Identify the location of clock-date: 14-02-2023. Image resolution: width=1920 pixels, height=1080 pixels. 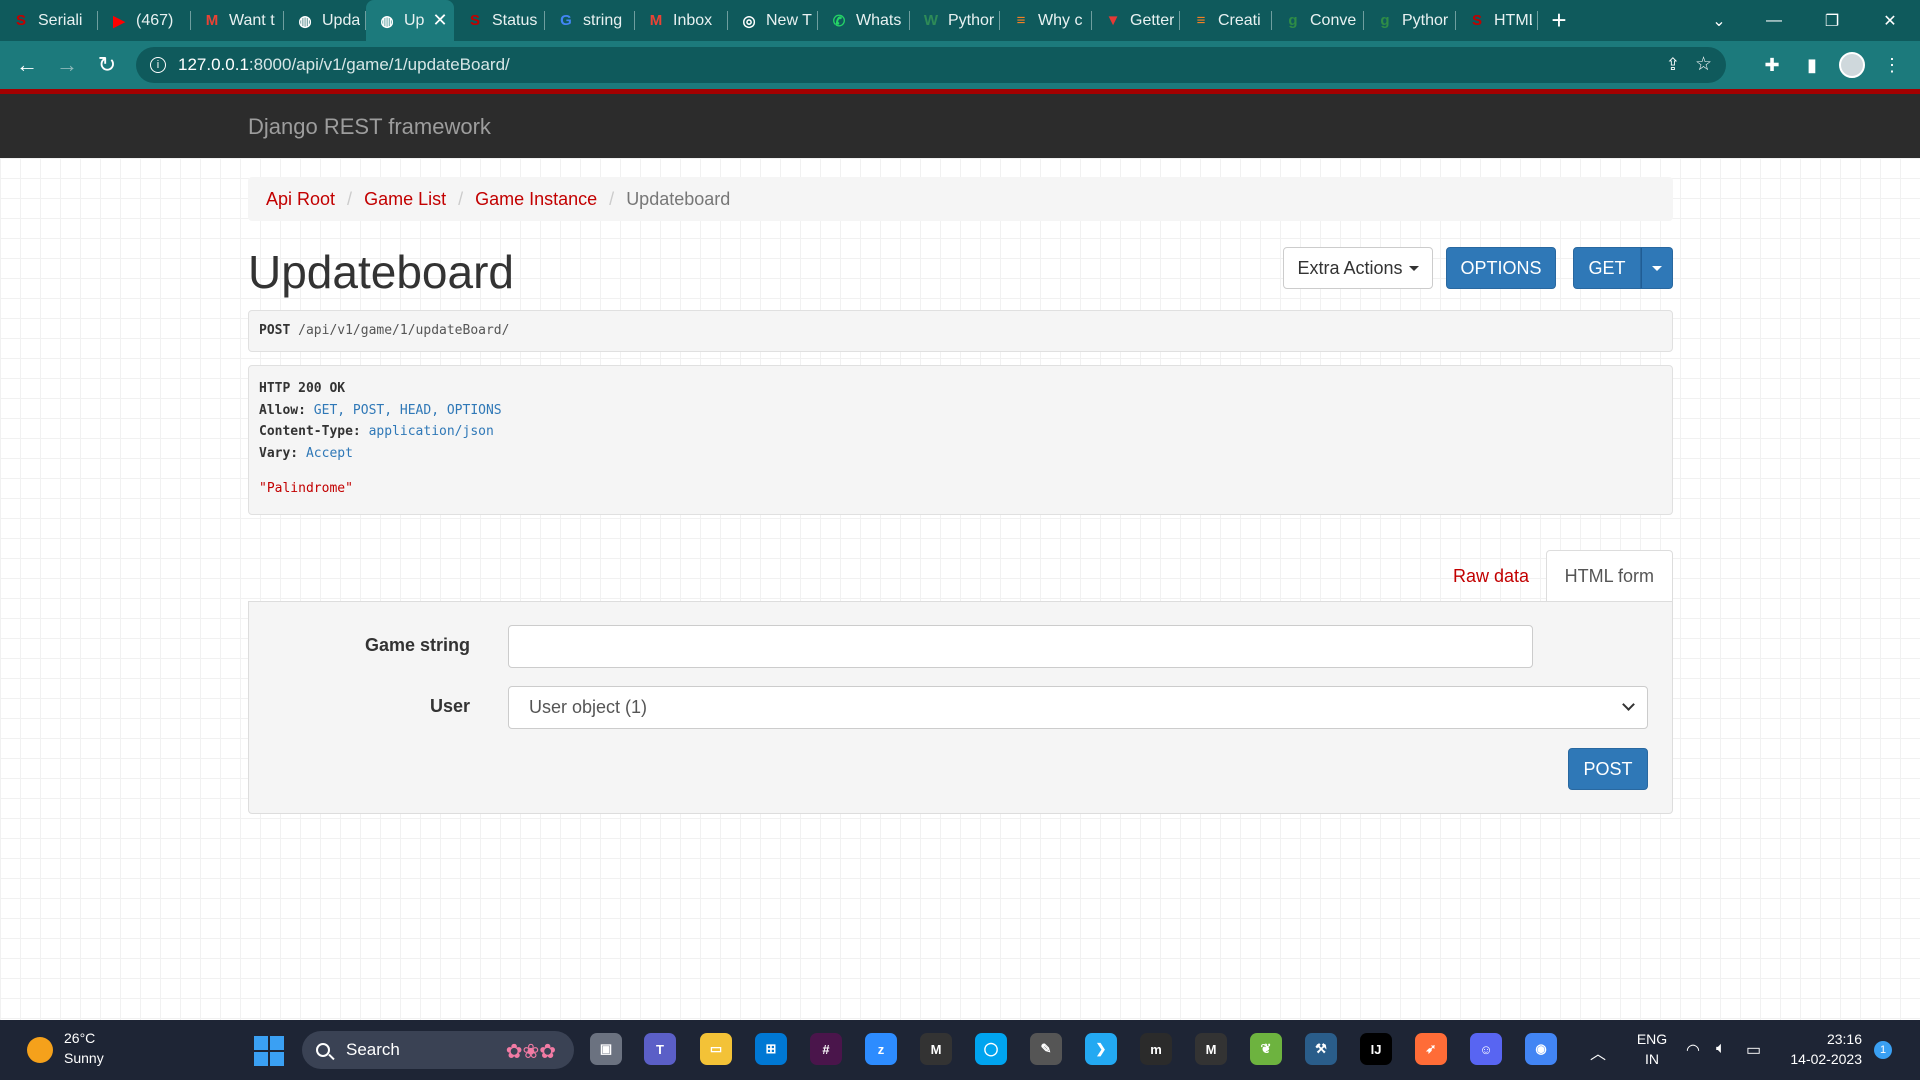
(1822, 1059).